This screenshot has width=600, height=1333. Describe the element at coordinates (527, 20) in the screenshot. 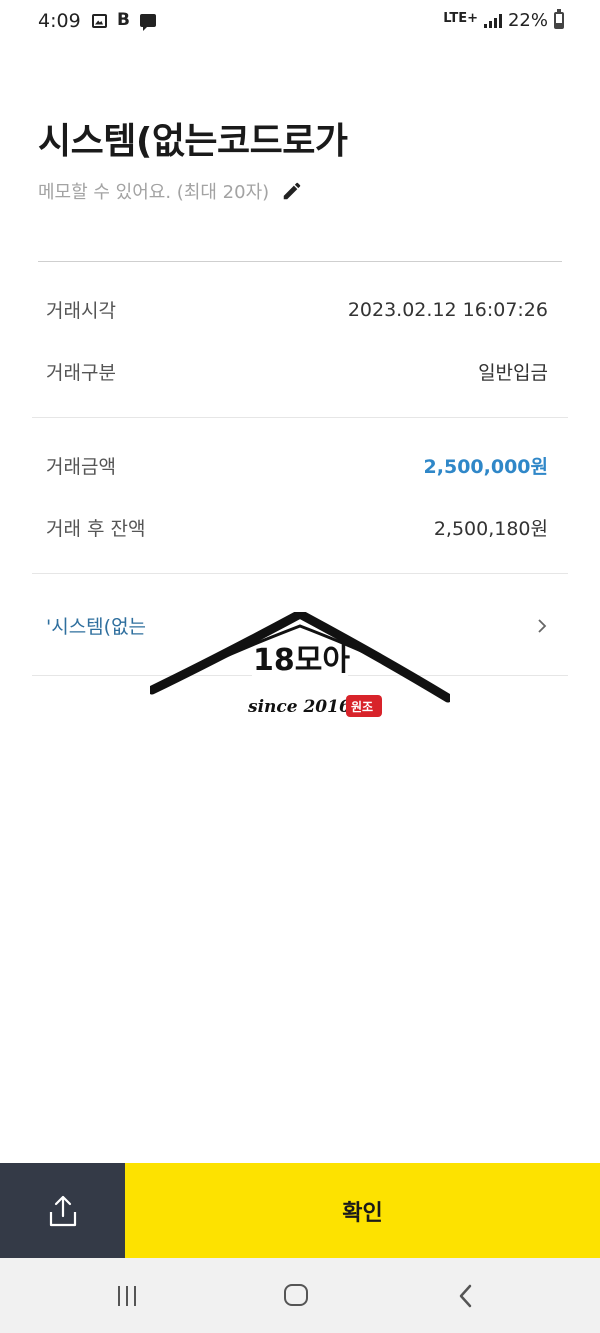

I see `battery-percent: 22%` at that location.